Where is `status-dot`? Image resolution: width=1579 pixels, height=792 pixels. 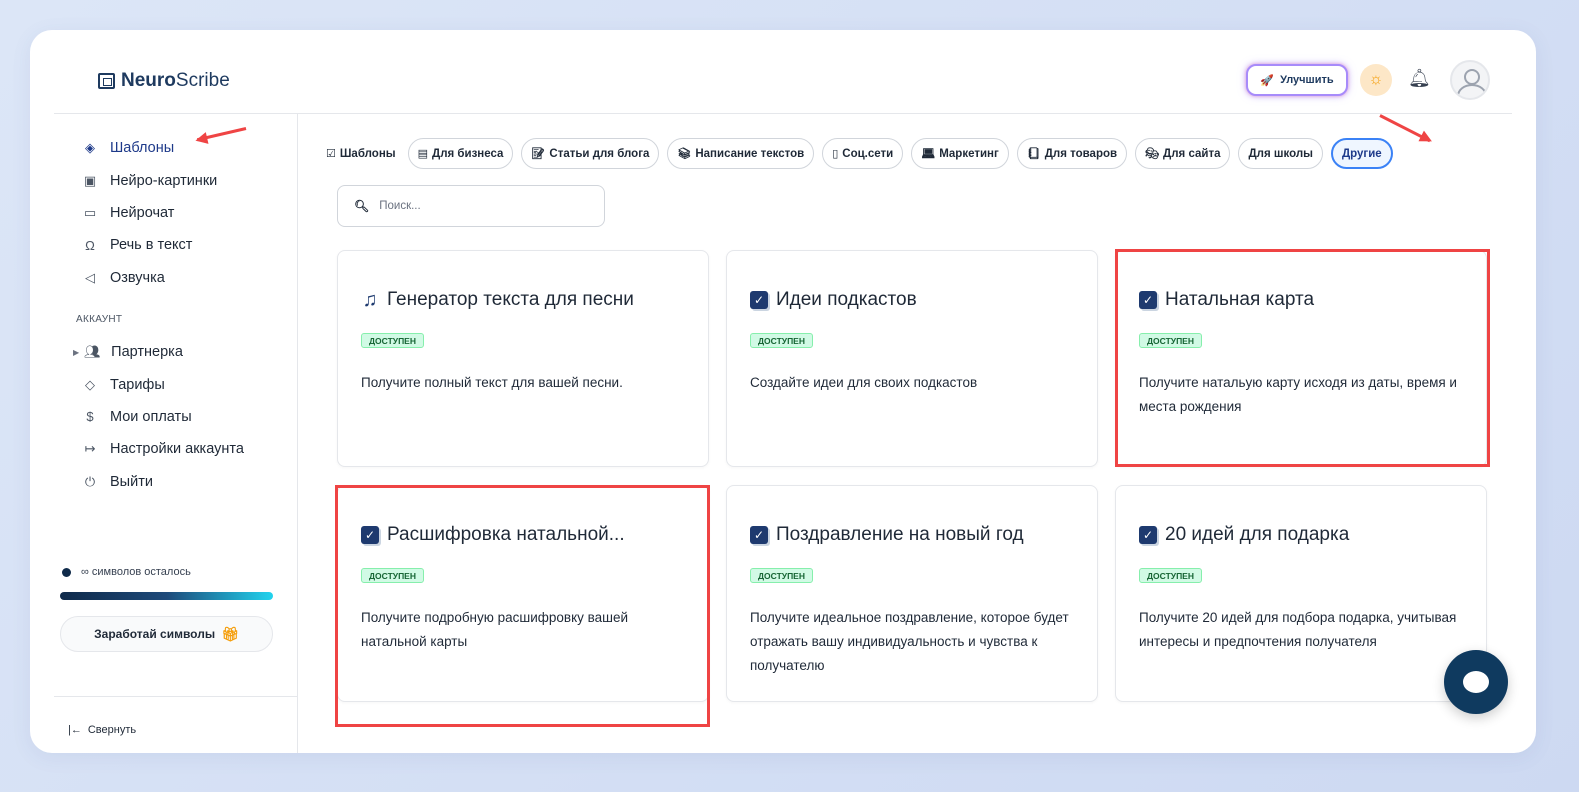 status-dot is located at coordinates (66, 572).